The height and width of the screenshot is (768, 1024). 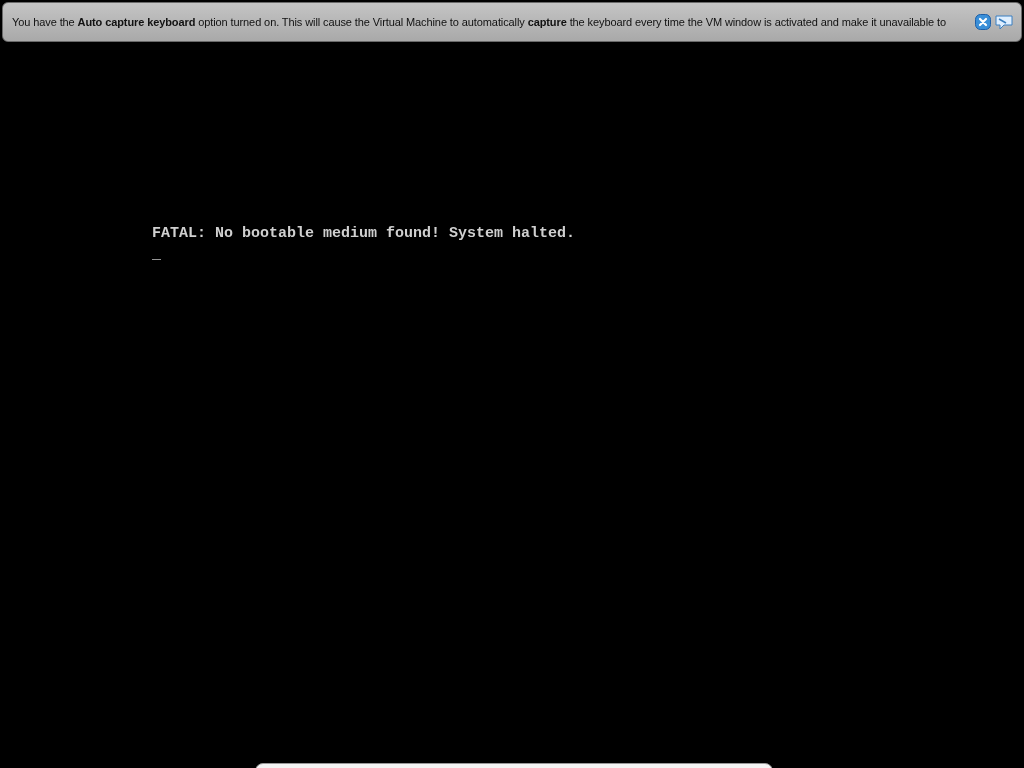 I want to click on console-text: _, so click(x=156, y=255).